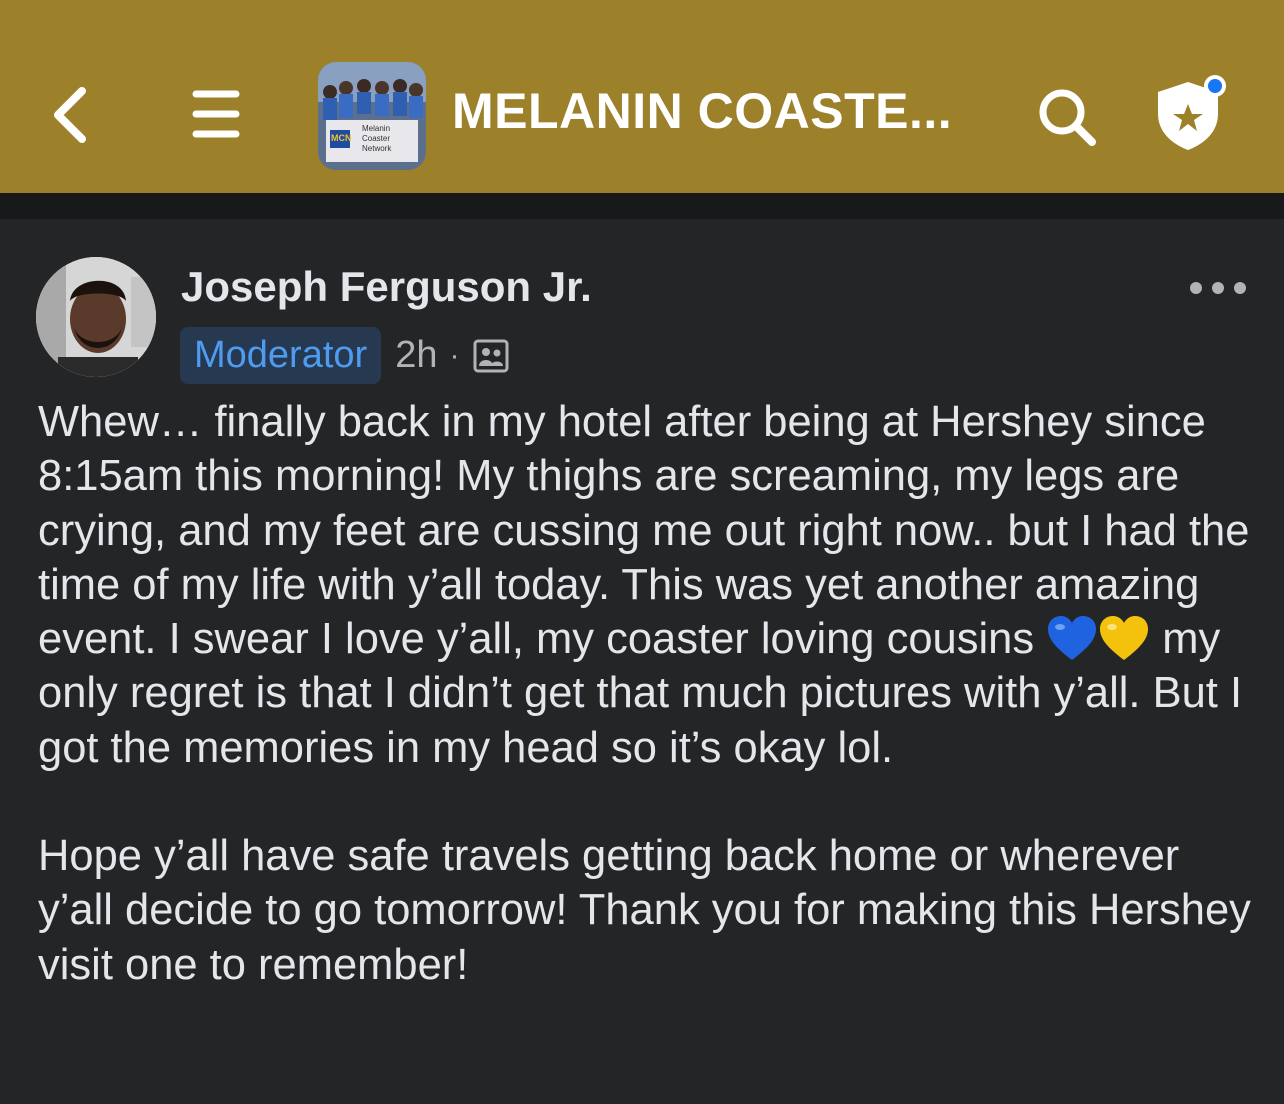 The width and height of the screenshot is (1284, 1104). I want to click on profile-photo-image, so click(96, 317).